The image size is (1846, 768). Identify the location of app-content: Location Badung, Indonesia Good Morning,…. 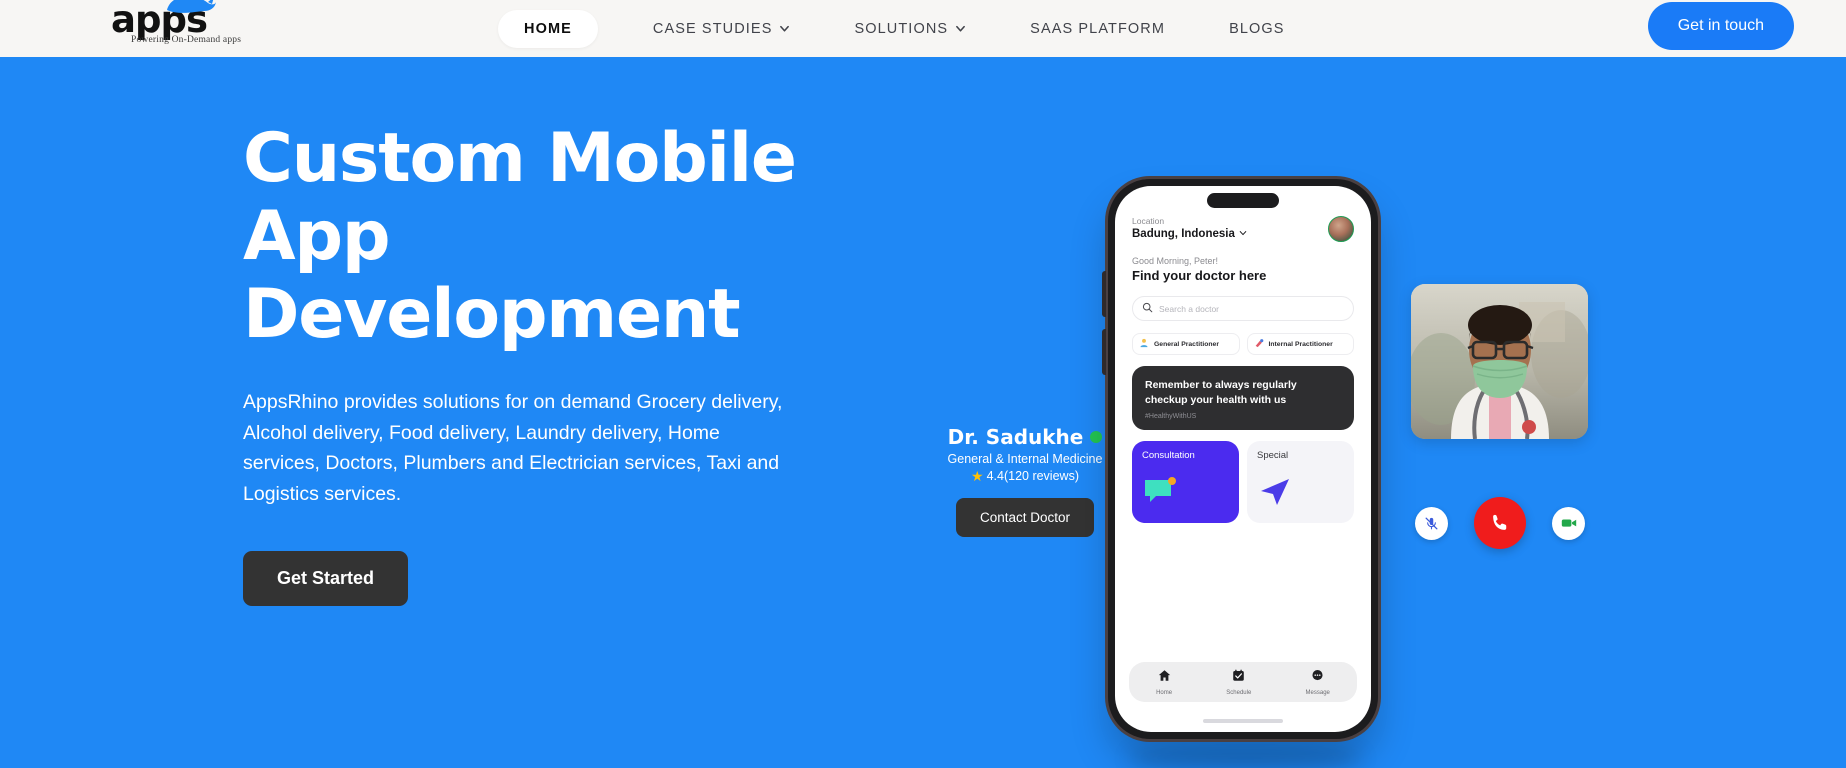
(1243, 354).